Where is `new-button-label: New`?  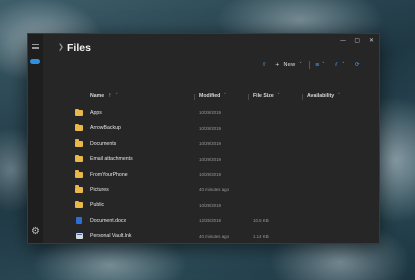
new-button-label: New is located at coordinates (289, 65).